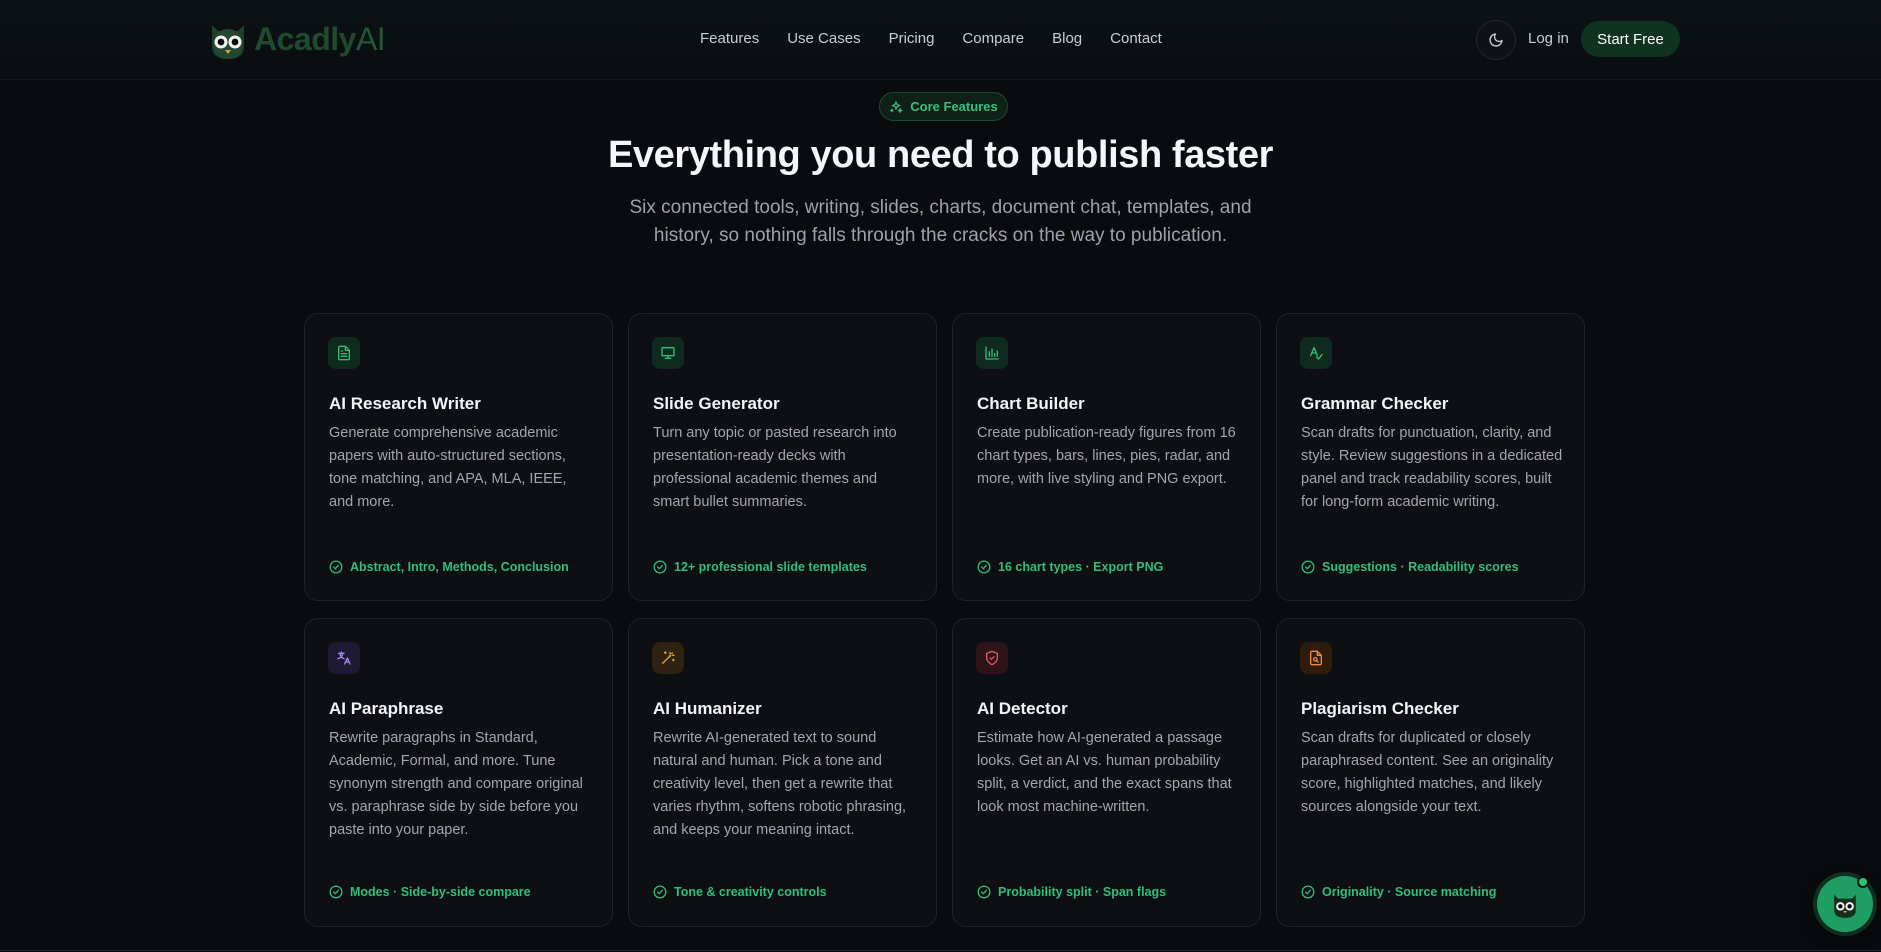 The height and width of the screenshot is (952, 1881). What do you see at coordinates (1070, 567) in the screenshot?
I see `feature-tag: 16 chart types · Export PNG` at bounding box center [1070, 567].